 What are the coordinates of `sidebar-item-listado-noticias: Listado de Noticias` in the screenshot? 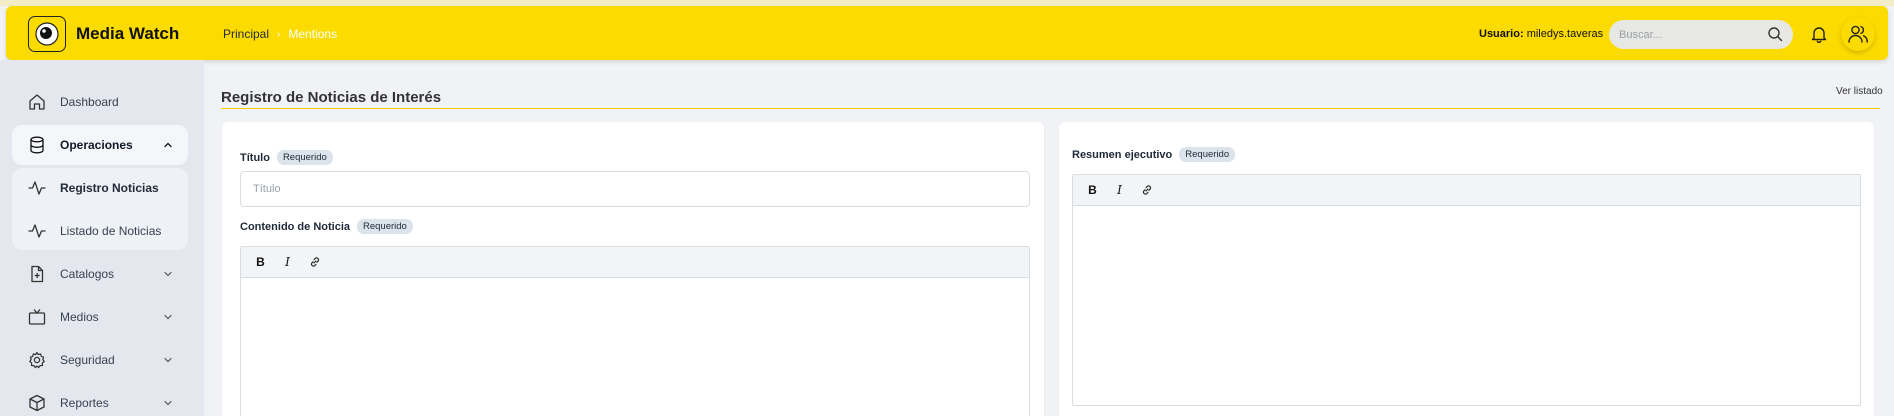 It's located at (100, 231).